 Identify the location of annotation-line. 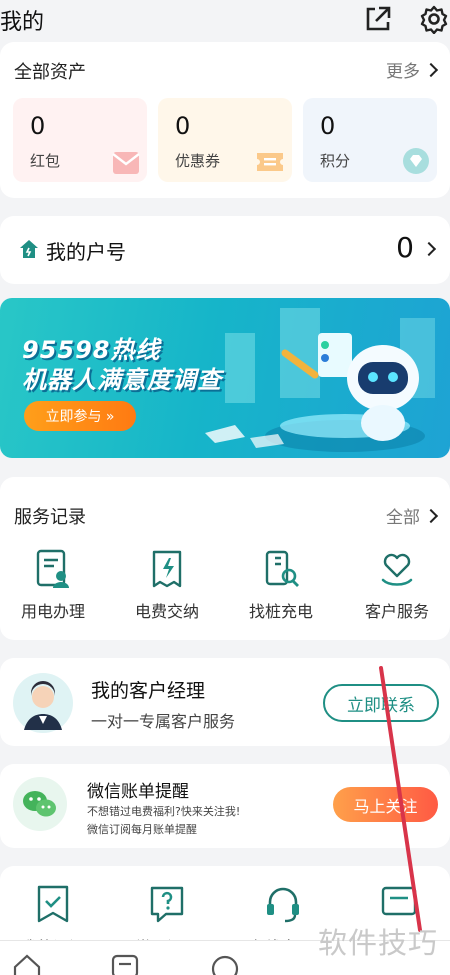
(400, 799).